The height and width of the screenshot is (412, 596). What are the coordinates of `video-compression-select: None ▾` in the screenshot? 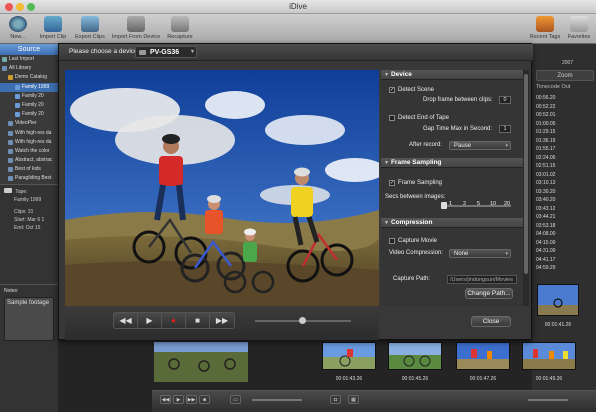 It's located at (480, 253).